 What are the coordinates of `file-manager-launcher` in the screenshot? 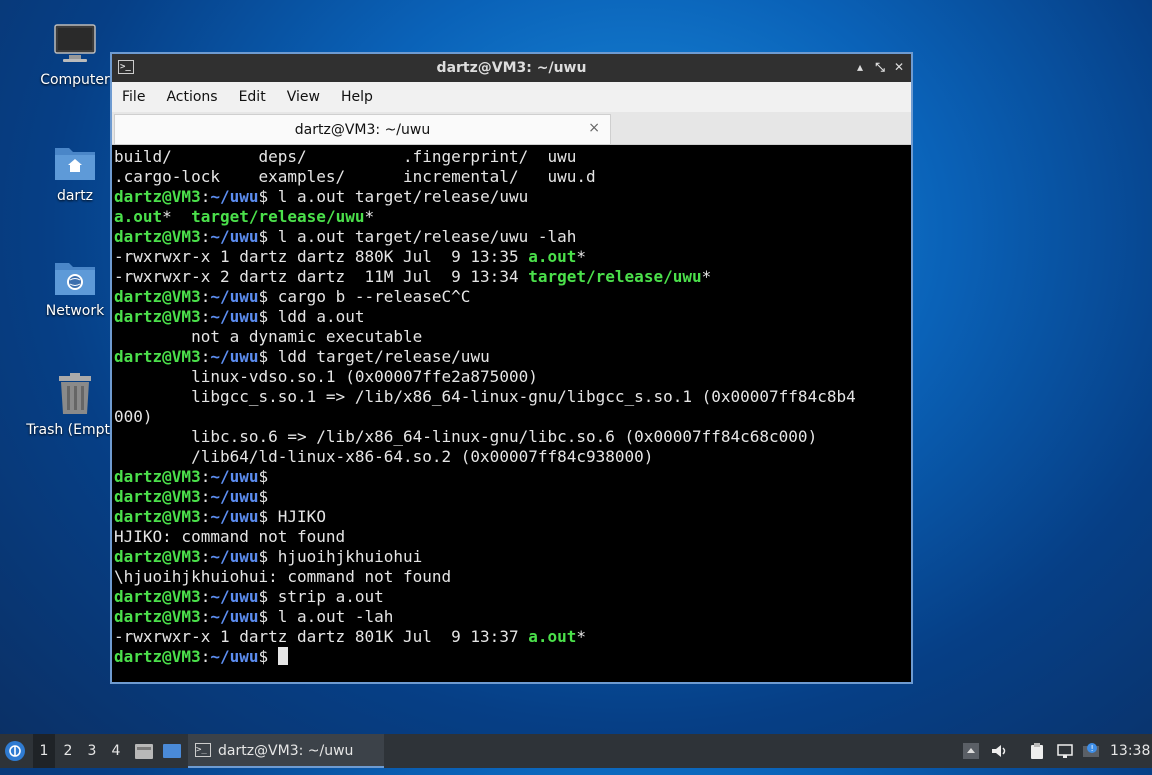 It's located at (145, 751).